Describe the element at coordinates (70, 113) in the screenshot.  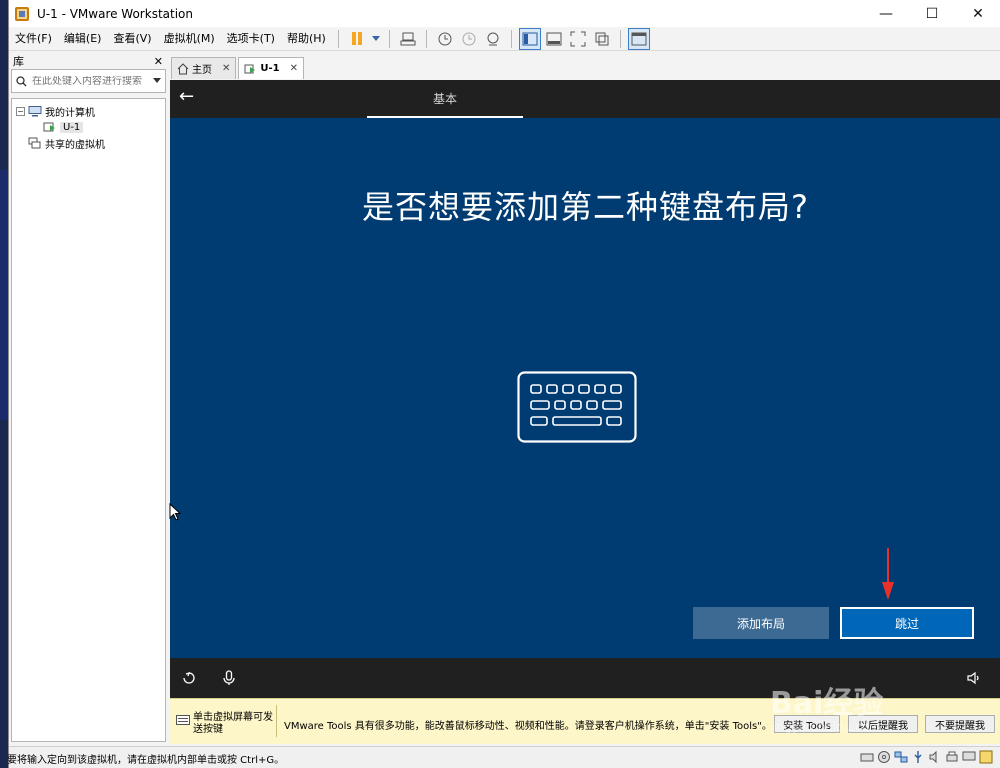
I see `tree-label-my-computer: 我的计算机` at that location.